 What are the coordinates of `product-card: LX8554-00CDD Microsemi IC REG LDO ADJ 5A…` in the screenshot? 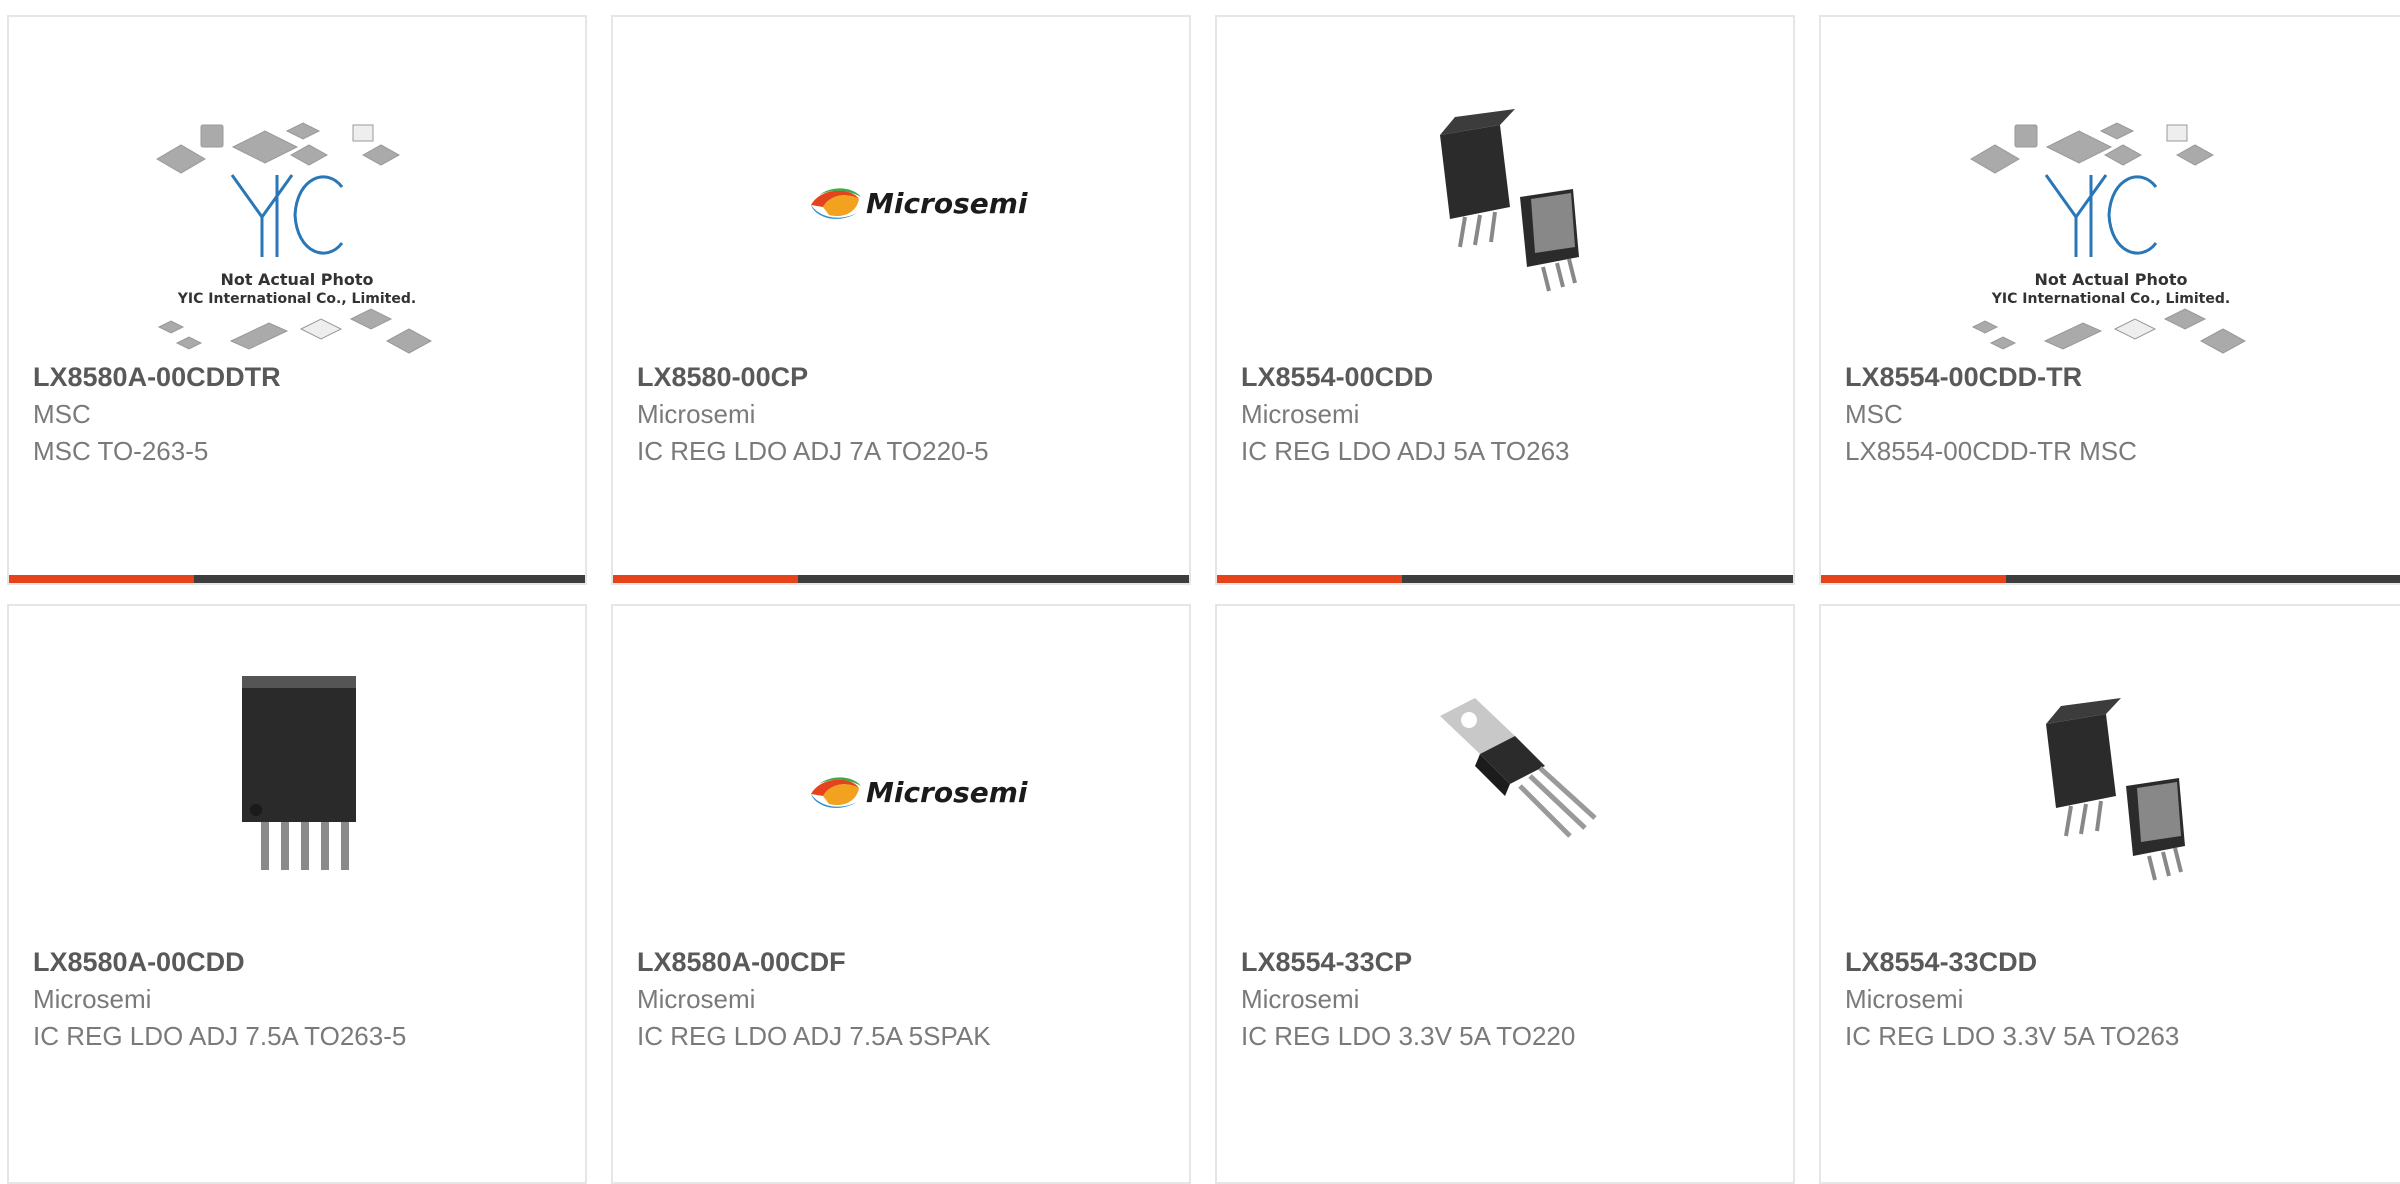 It's located at (1505, 300).